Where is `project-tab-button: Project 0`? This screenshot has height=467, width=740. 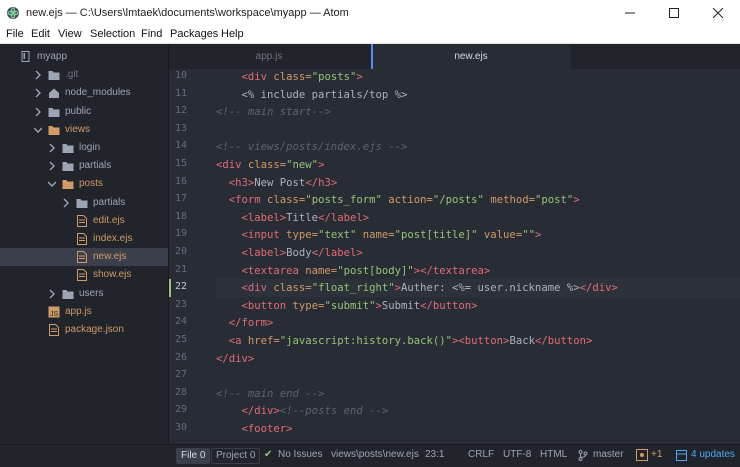 project-tab-button: Project 0 is located at coordinates (236, 456).